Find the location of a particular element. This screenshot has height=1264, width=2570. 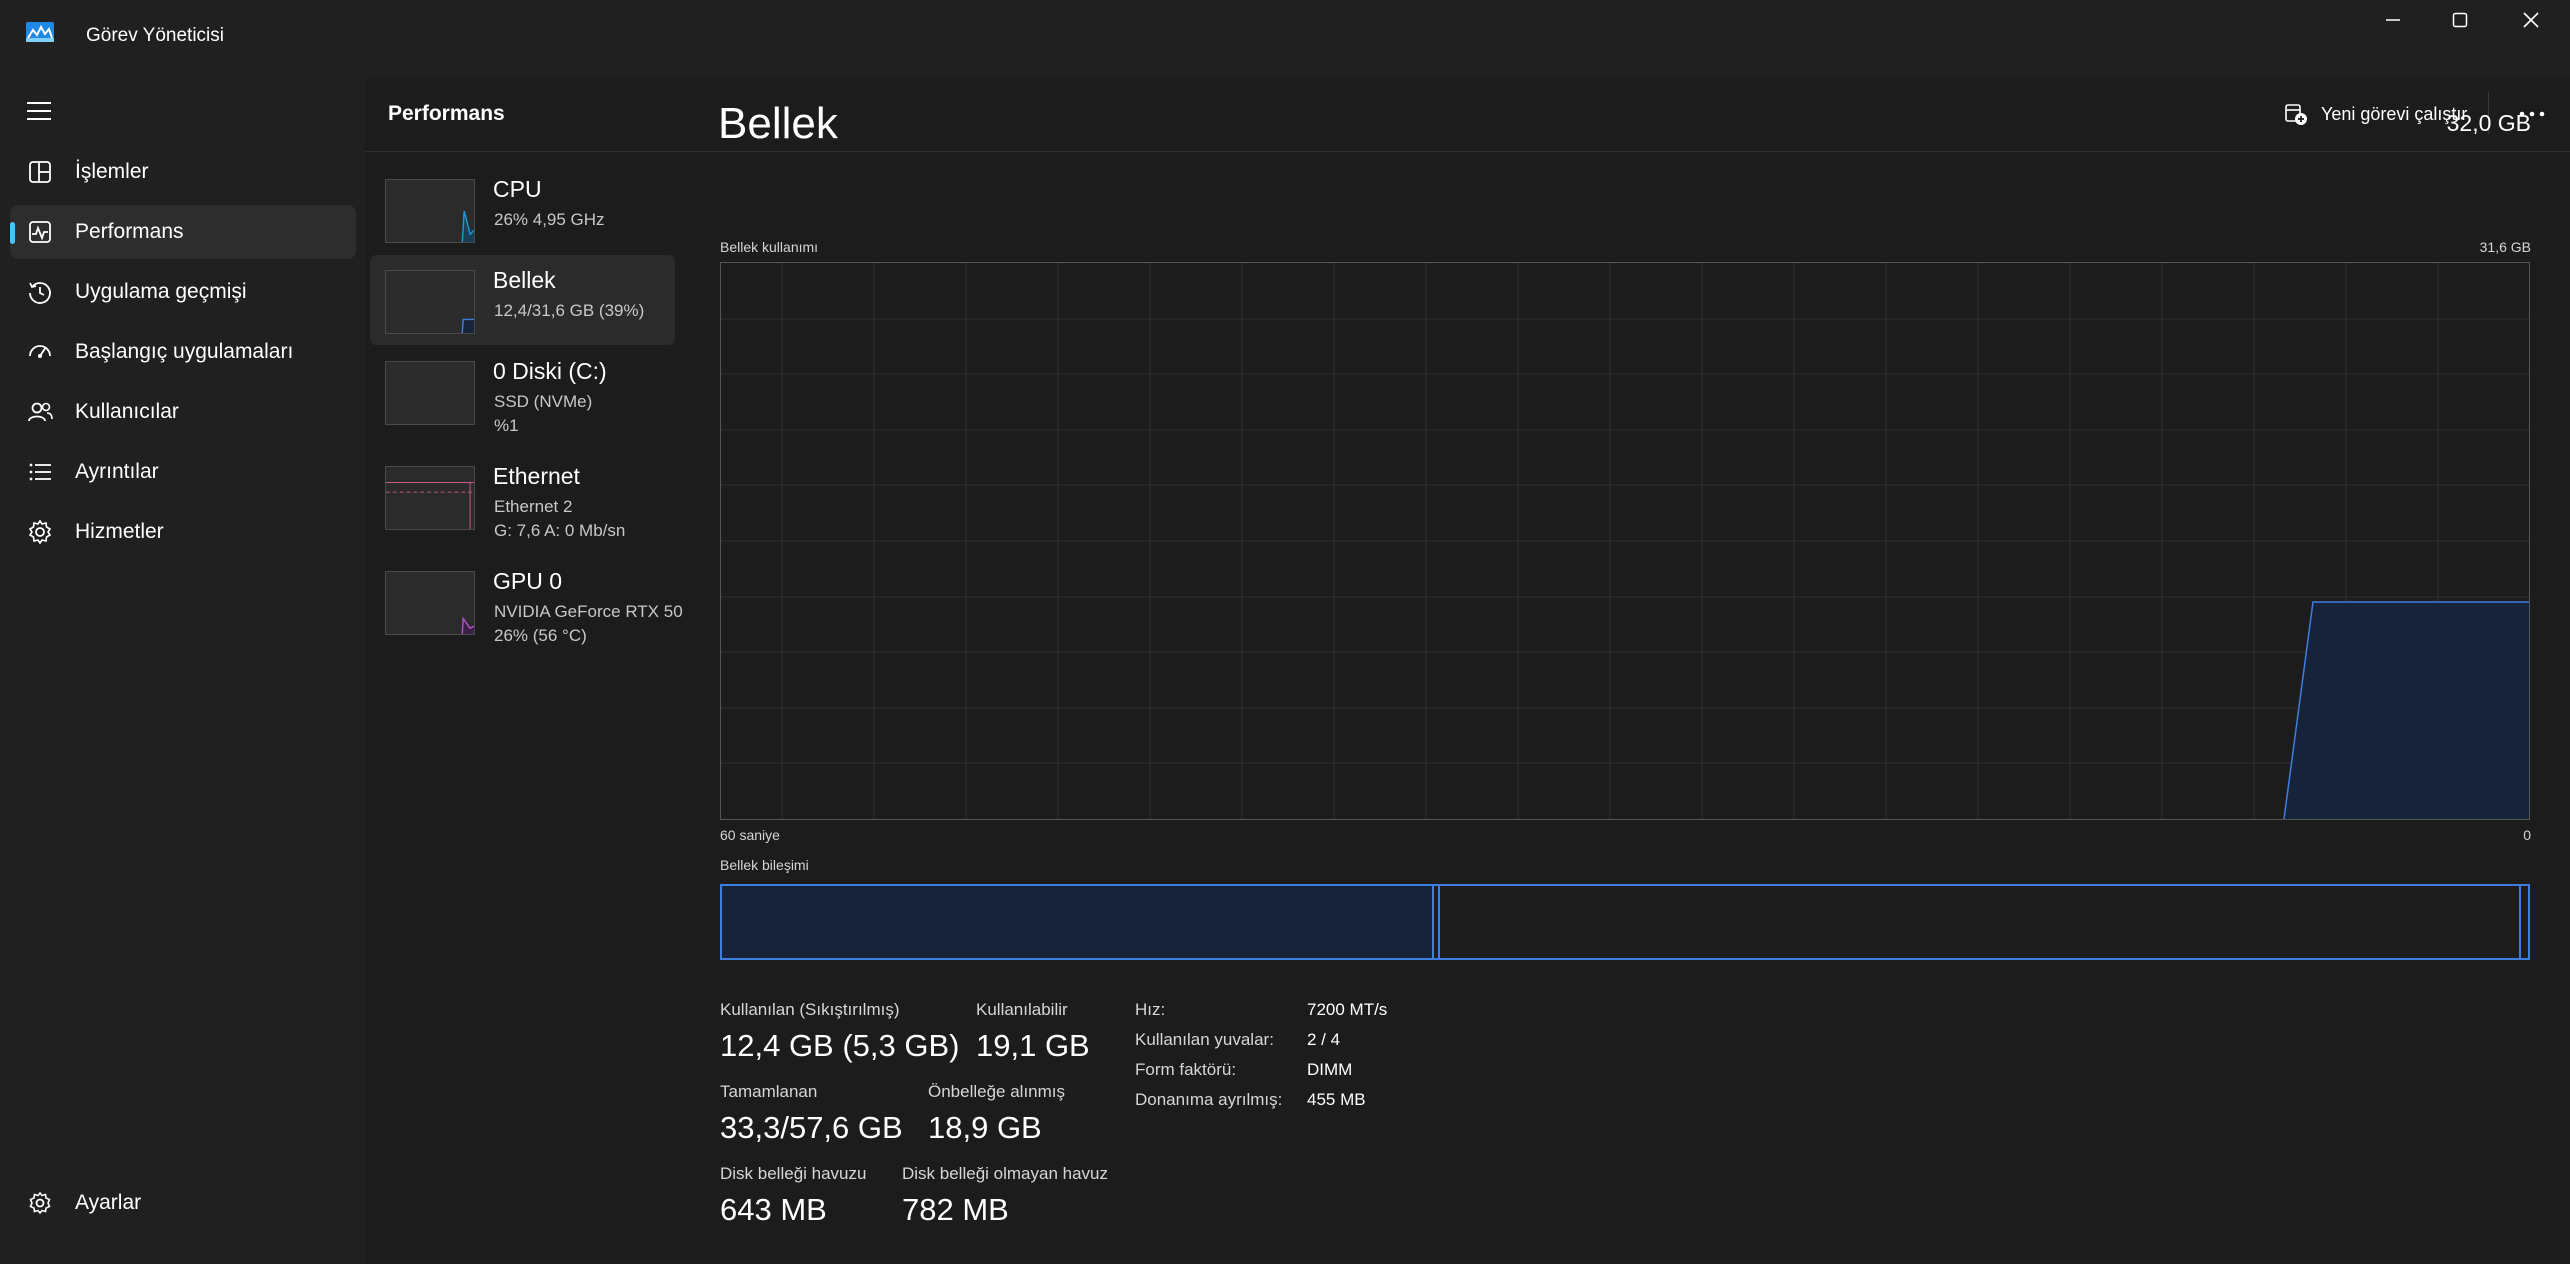

memory-composition-bar is located at coordinates (1625, 922).